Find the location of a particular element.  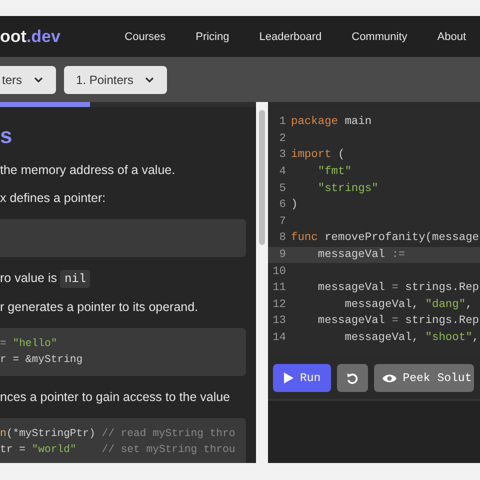

line-number: 14 is located at coordinates (279, 338).